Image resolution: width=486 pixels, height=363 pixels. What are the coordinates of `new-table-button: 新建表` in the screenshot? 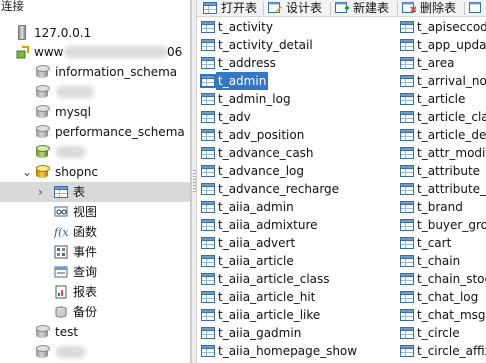 It's located at (366, 8).